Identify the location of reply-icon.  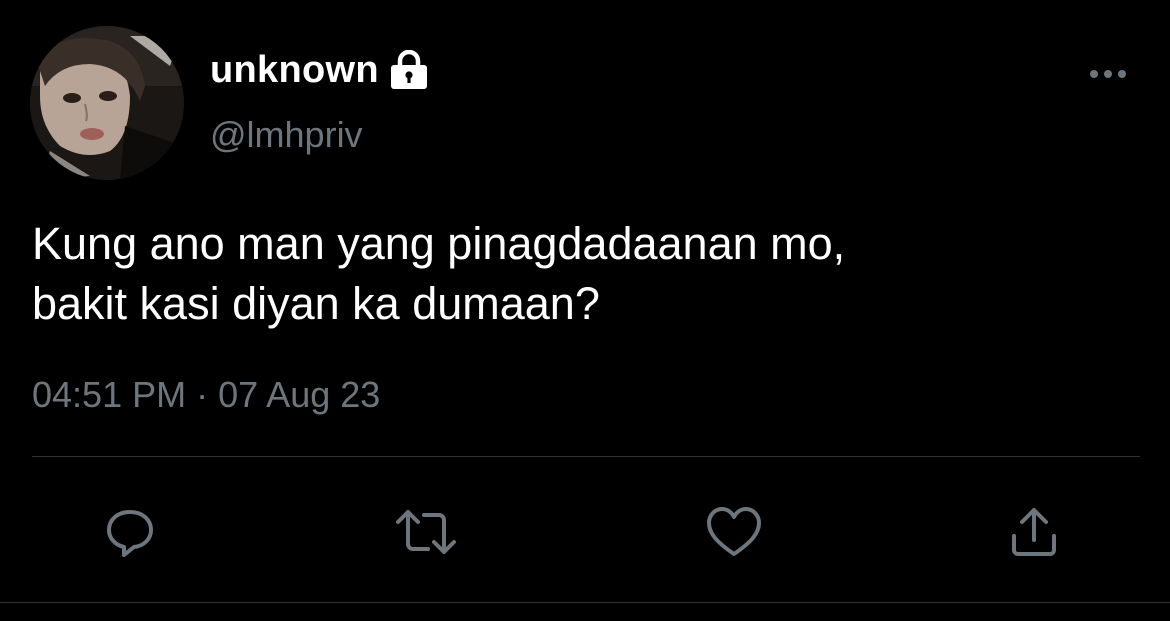
(130, 532).